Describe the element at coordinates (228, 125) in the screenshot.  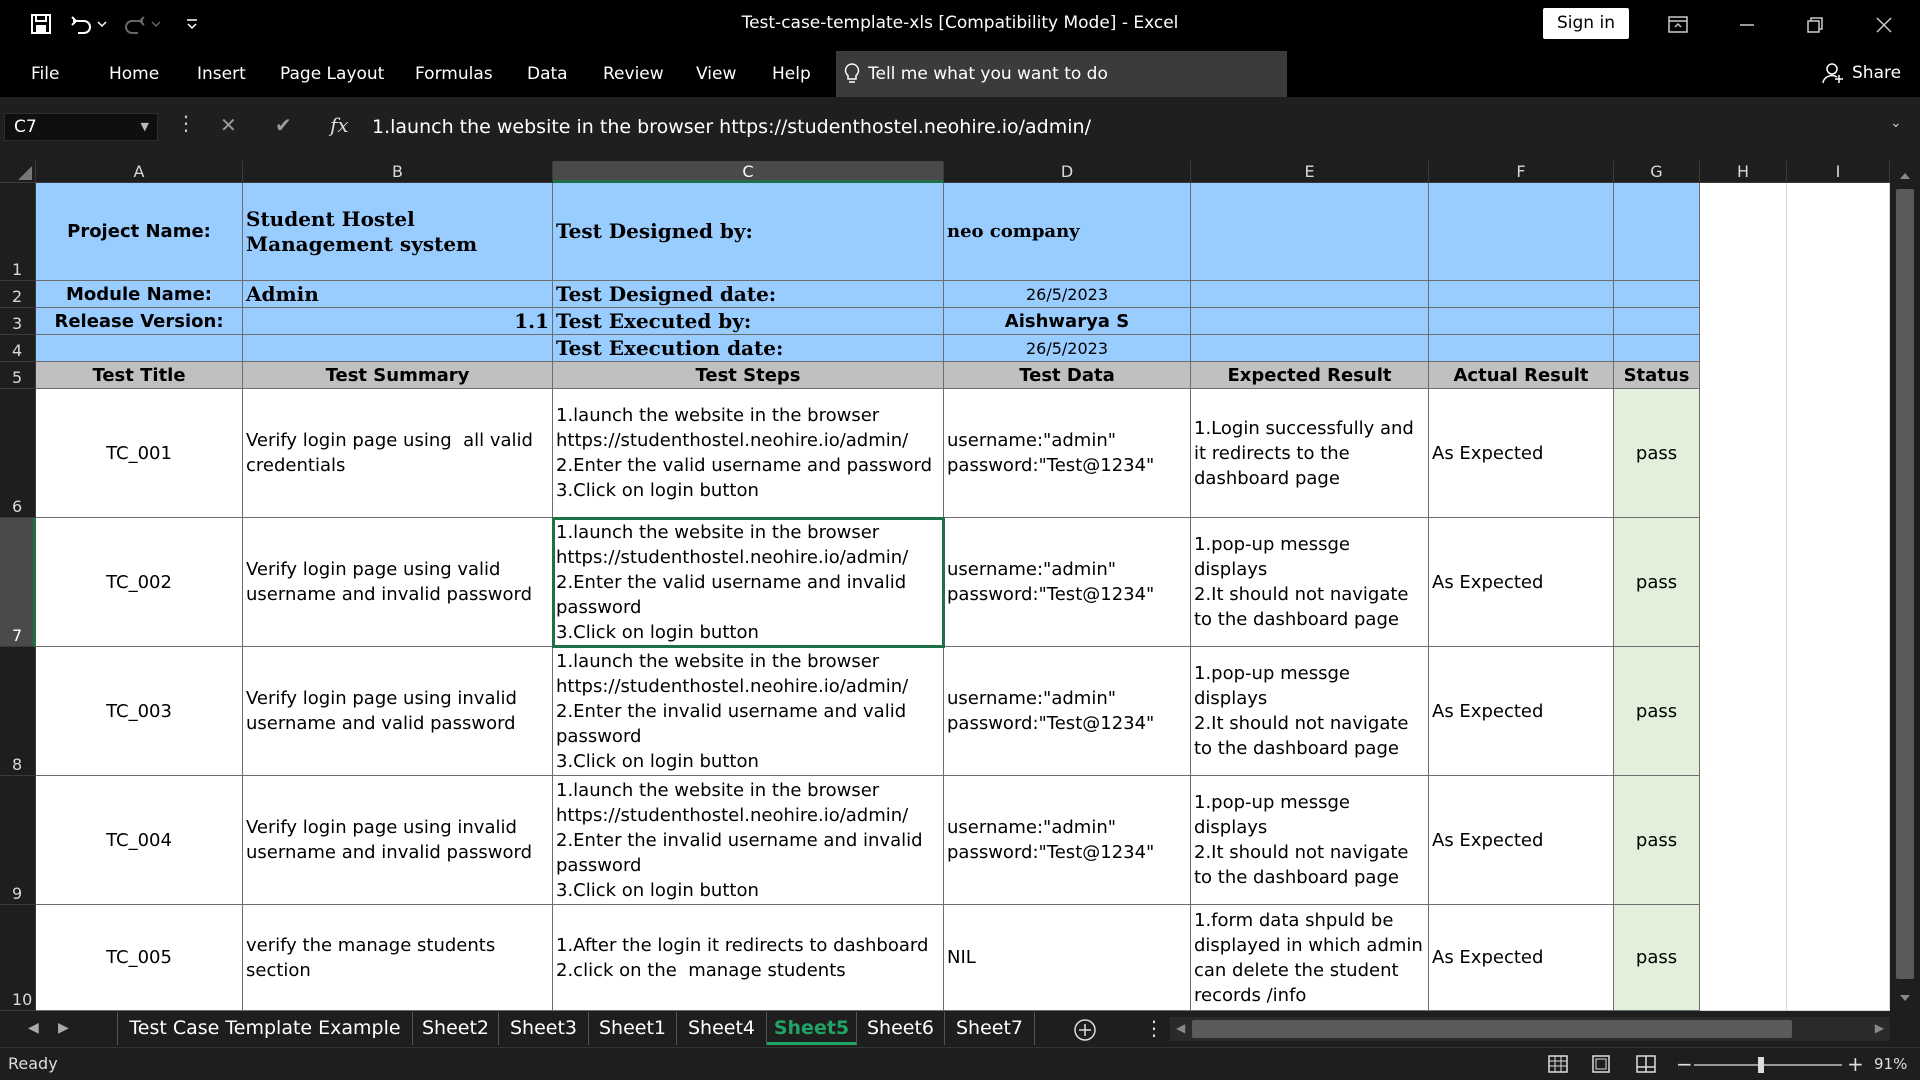
I see `cancel-formula-icon: ✕` at that location.